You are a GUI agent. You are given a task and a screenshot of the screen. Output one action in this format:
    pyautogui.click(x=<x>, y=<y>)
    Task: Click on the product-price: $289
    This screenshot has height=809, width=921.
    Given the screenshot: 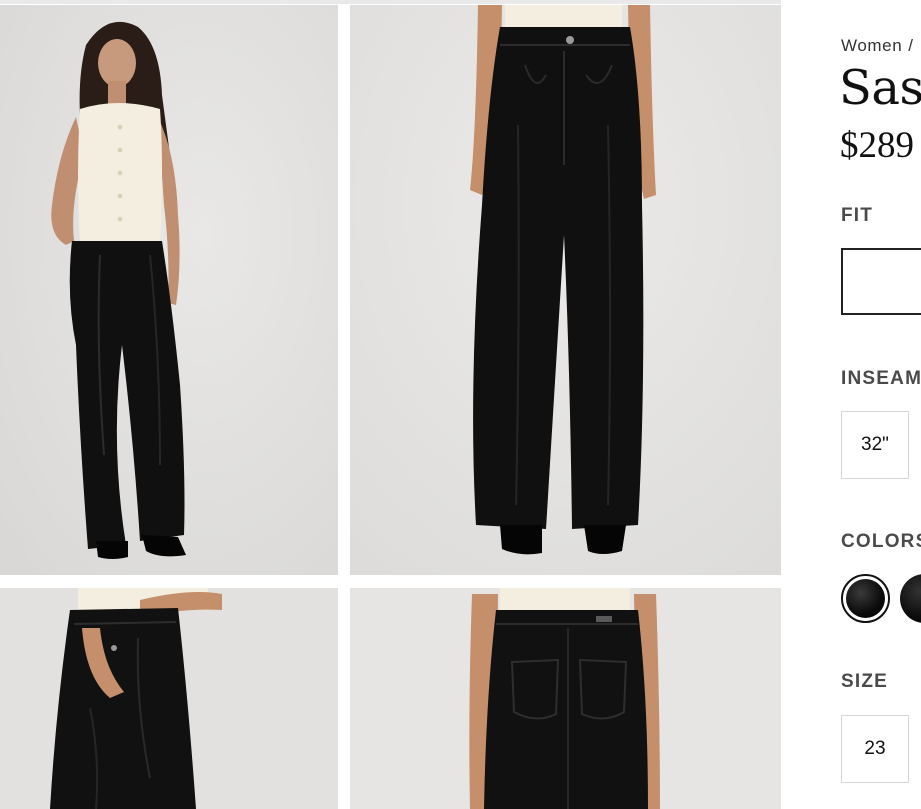 What is the action you would take?
    pyautogui.click(x=877, y=145)
    